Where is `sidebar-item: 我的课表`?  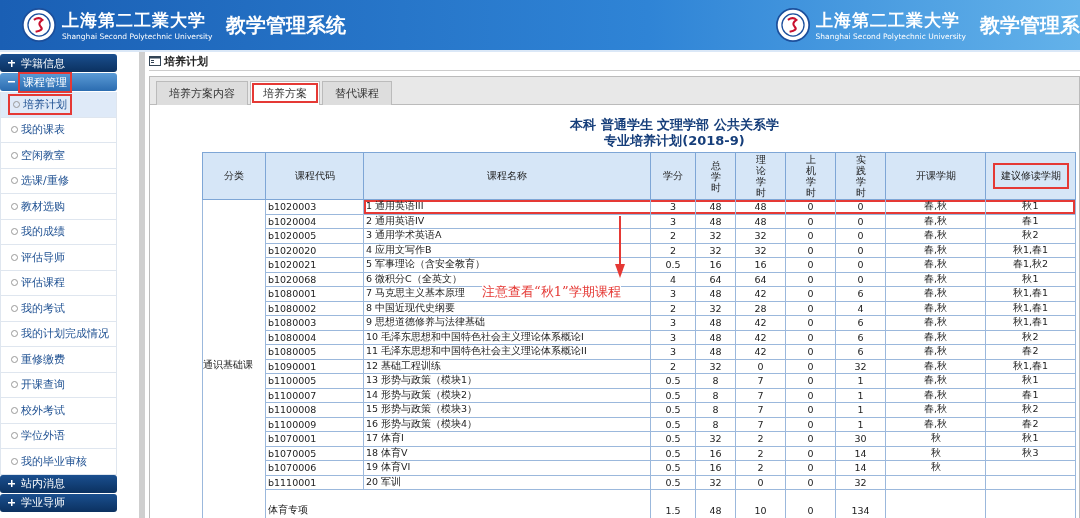 sidebar-item: 我的课表 is located at coordinates (58, 130).